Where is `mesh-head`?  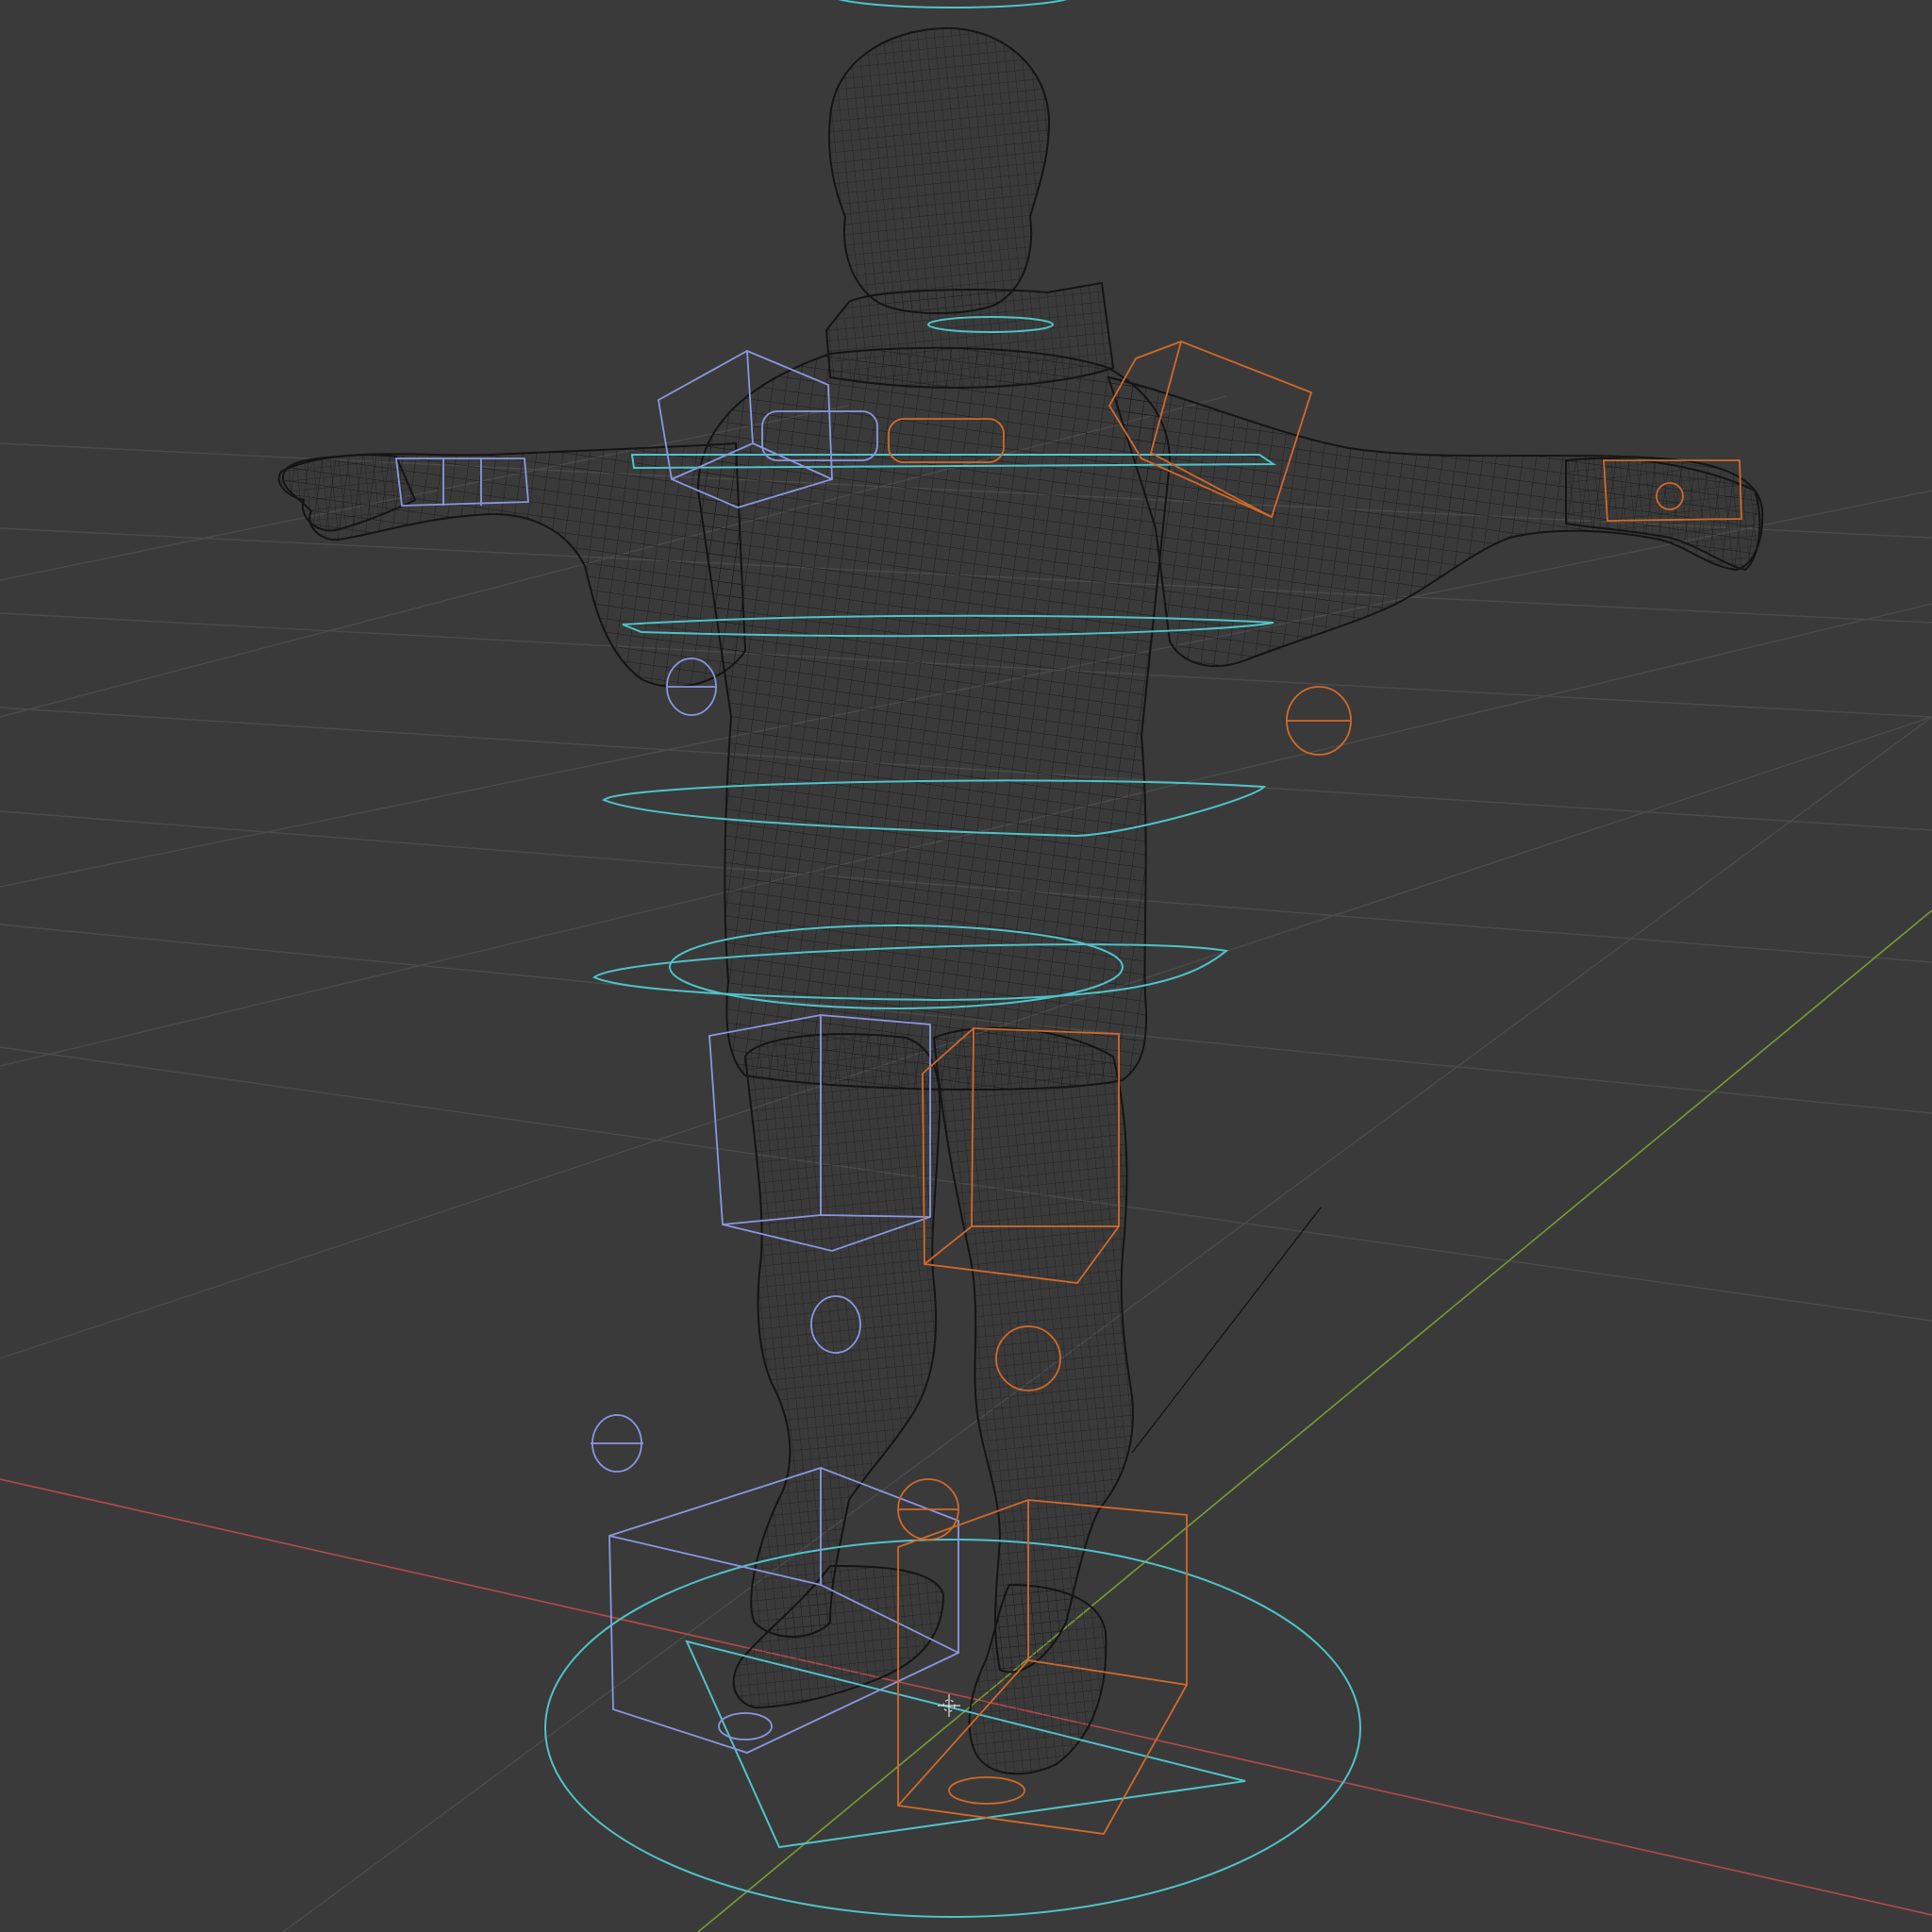
mesh-head is located at coordinates (939, 170).